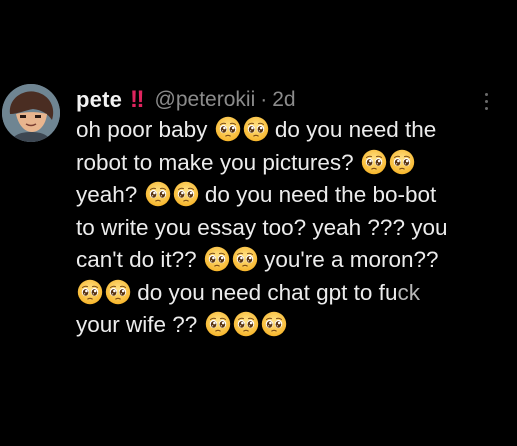 The image size is (517, 446). What do you see at coordinates (137, 99) in the screenshot?
I see `double-exclamation-icon: ‼` at bounding box center [137, 99].